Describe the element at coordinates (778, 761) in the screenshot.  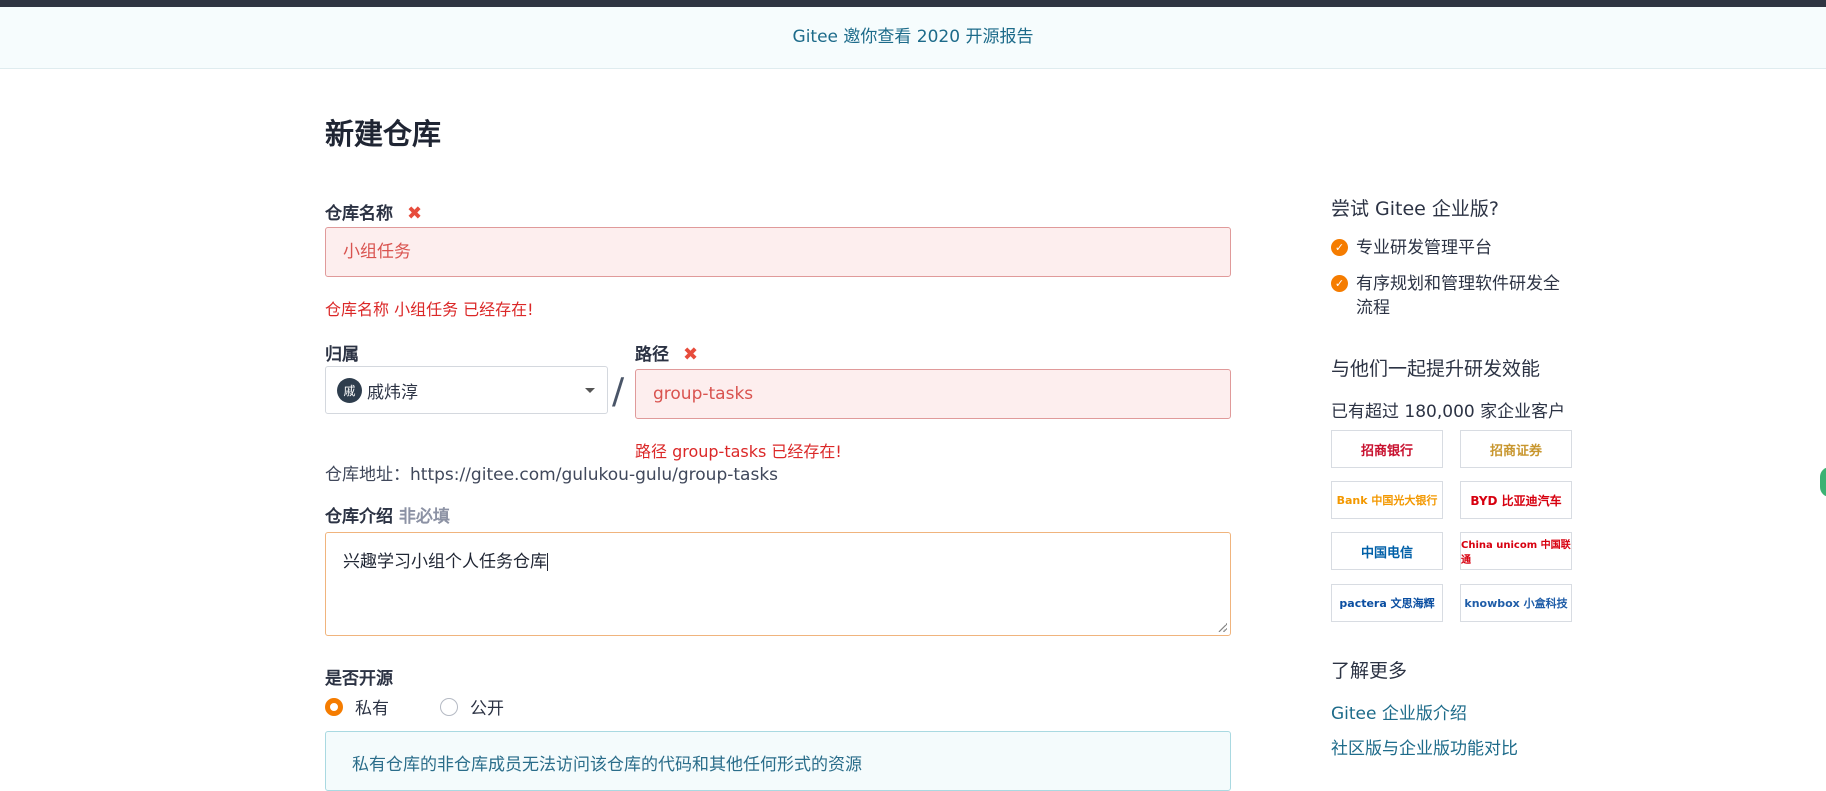
I see `private-info-message: 私有仓库的非仓库成员无法访问该仓库的代码和其他任何形式的资源` at that location.